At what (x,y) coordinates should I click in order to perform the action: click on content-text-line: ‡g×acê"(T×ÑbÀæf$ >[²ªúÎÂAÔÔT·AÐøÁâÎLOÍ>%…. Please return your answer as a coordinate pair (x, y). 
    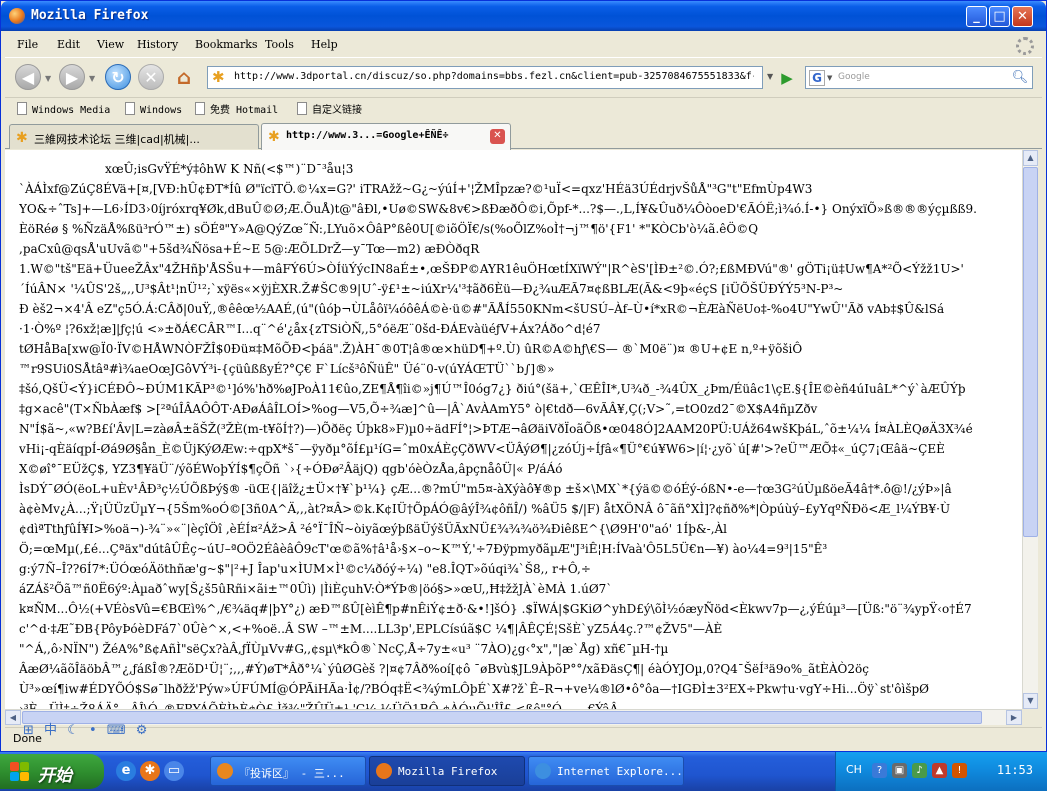
    Looking at the image, I should click on (418, 409).